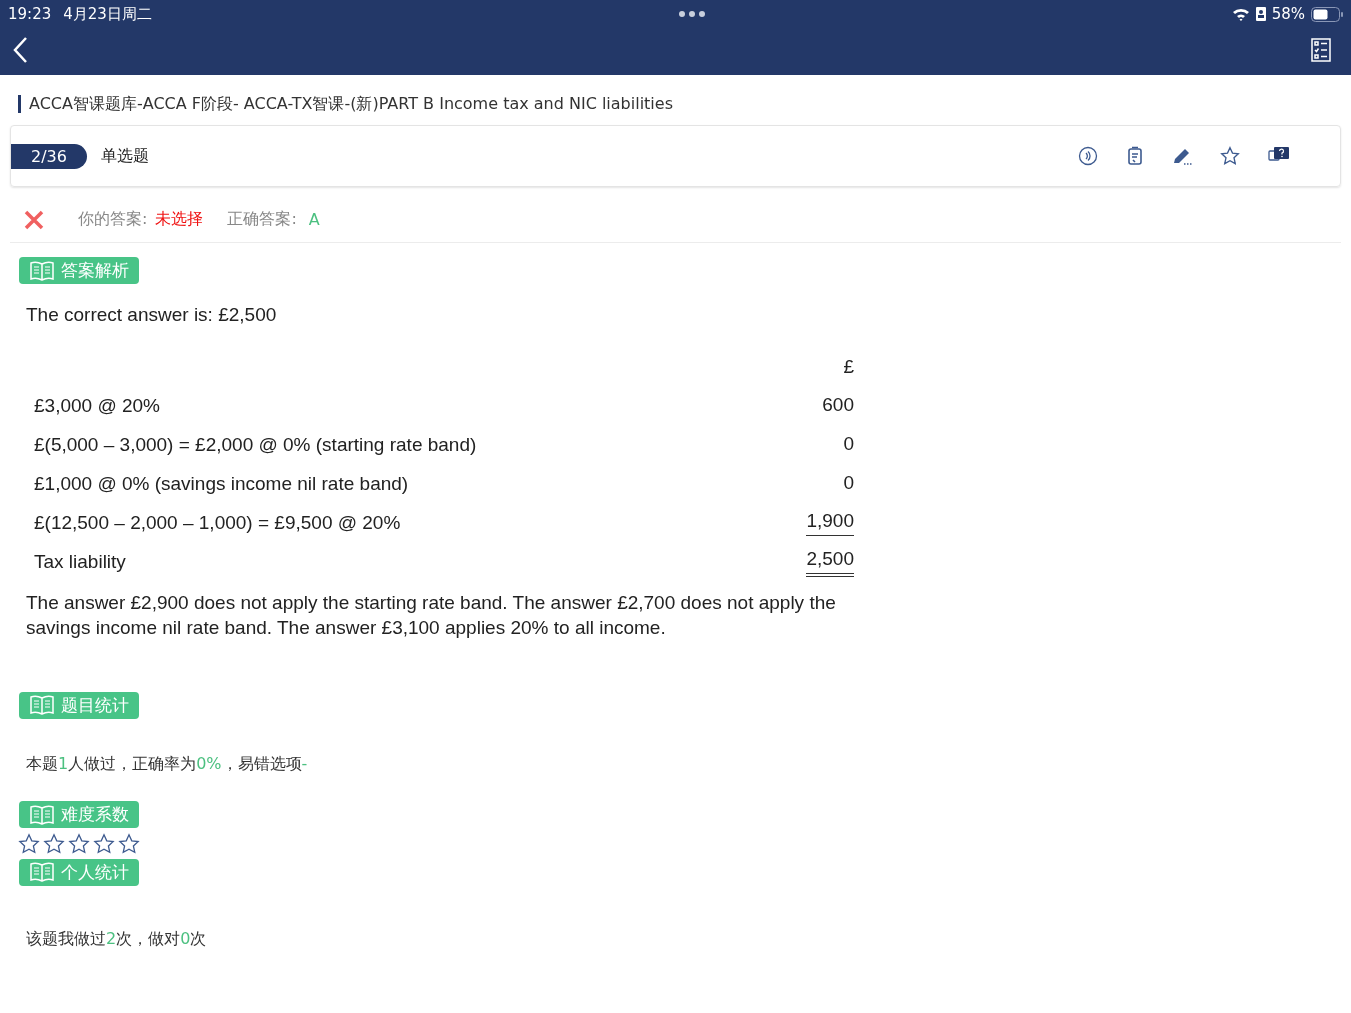  I want to click on stats-sentence: 本题1人做过，正确率为0%，易错选项-, so click(167, 764).